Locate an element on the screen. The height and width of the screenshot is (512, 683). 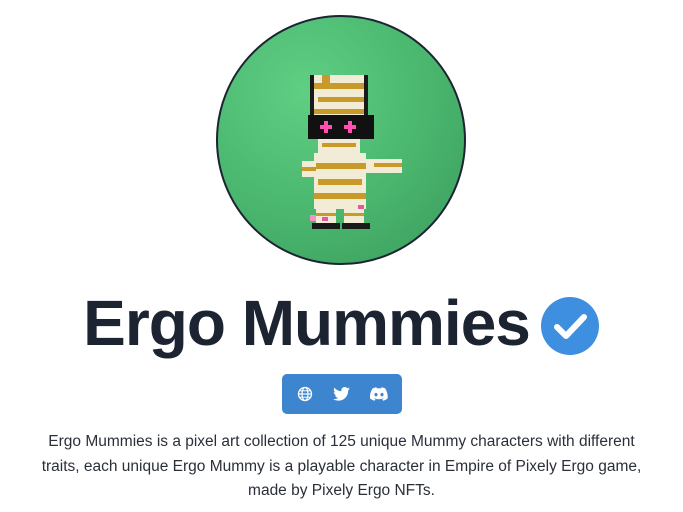
mummy-pixel-art is located at coordinates (352, 152).